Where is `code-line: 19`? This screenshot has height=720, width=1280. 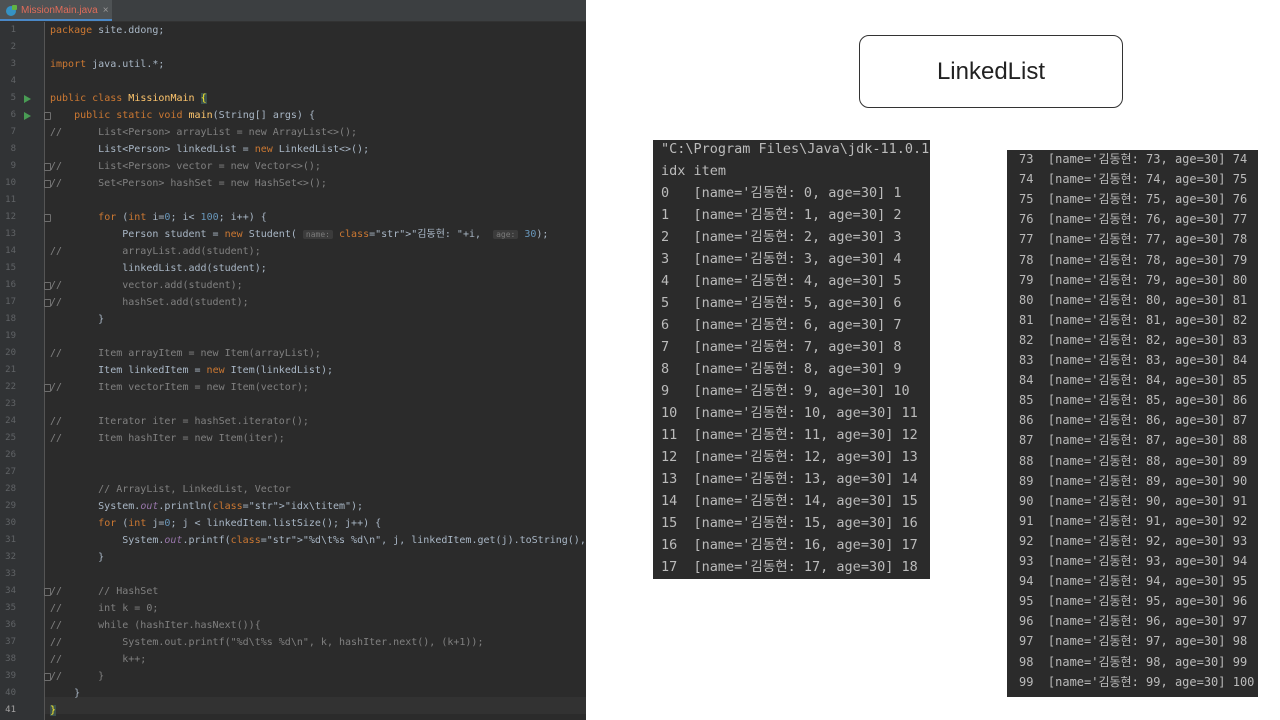 code-line: 19 is located at coordinates (293, 336).